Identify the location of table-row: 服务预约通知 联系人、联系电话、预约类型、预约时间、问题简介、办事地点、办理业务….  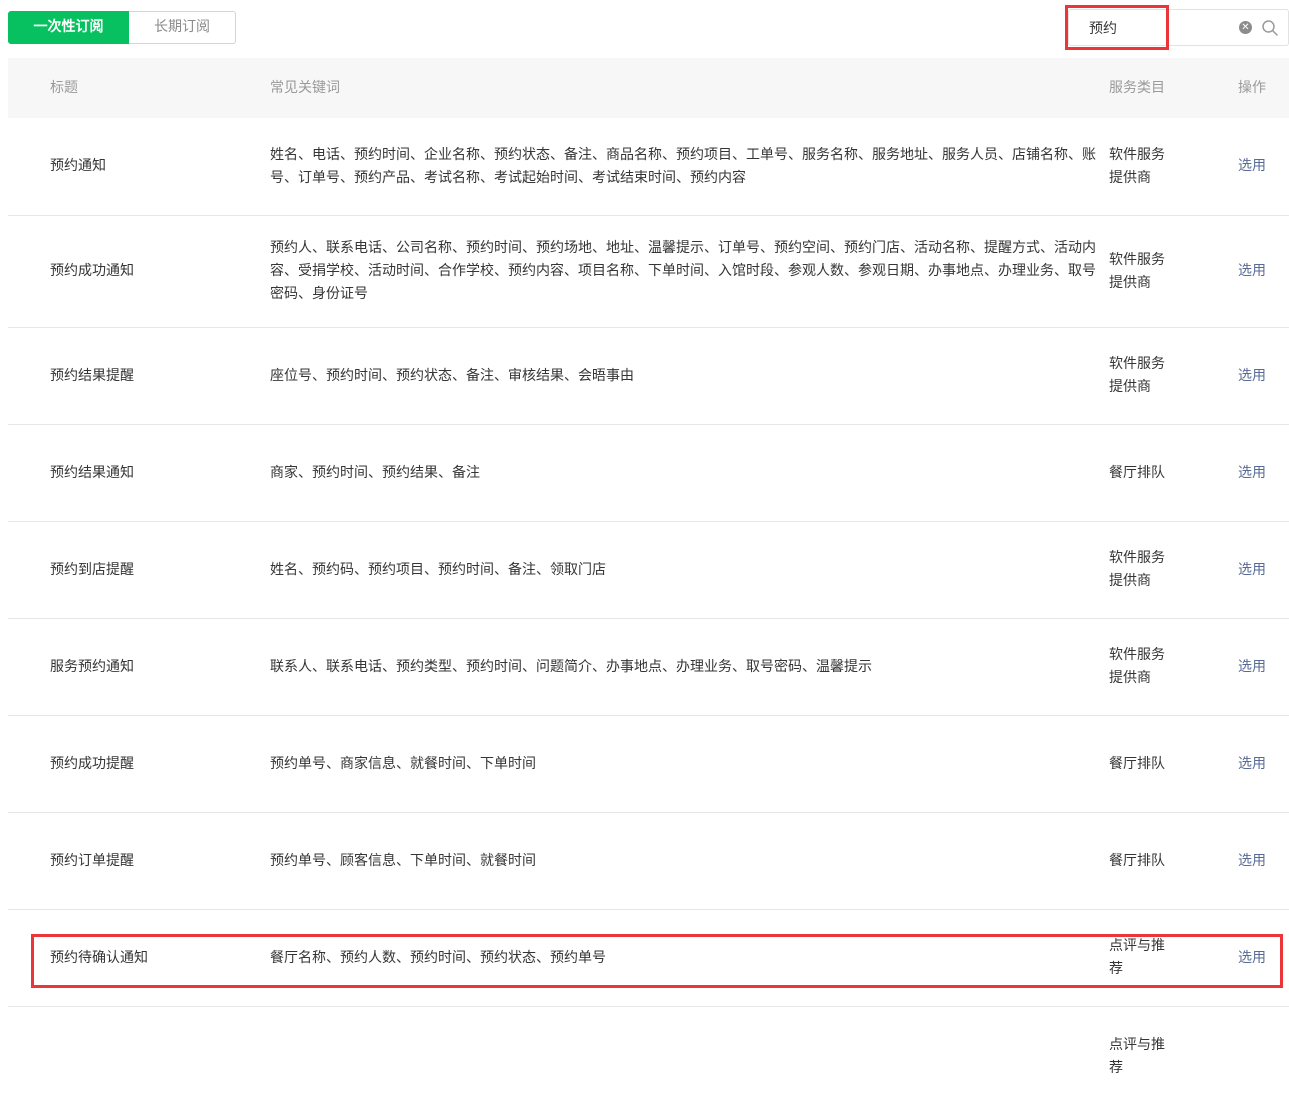
(648, 667).